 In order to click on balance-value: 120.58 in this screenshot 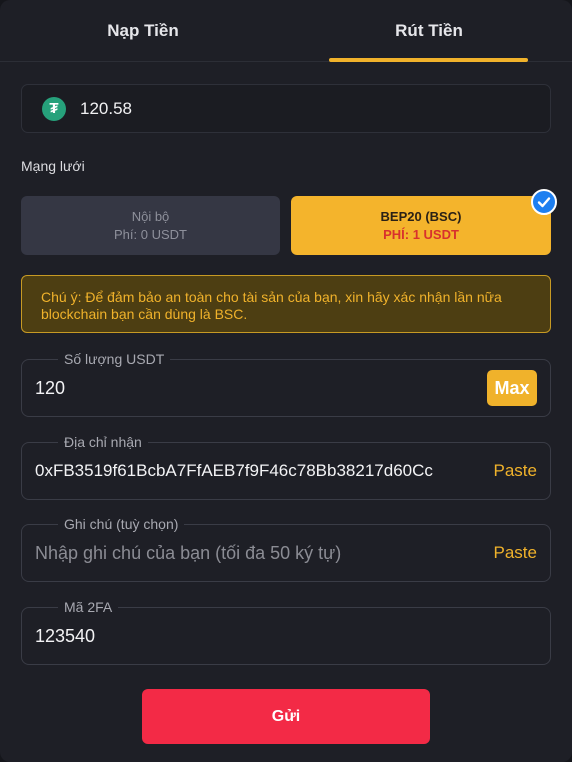, I will do `click(106, 108)`.